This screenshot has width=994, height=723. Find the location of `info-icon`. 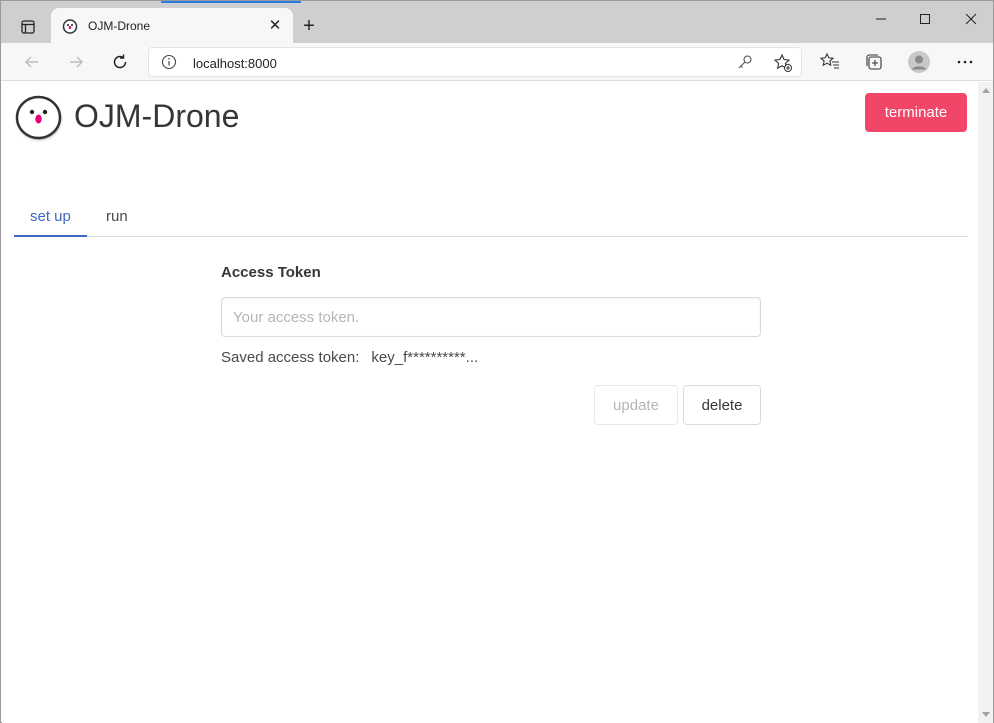

info-icon is located at coordinates (169, 62).